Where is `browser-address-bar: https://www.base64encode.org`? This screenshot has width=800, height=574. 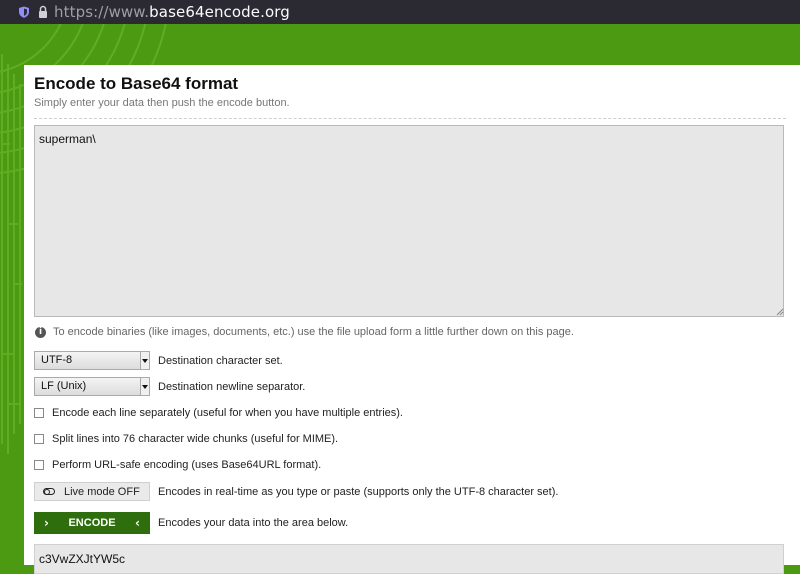 browser-address-bar: https://www.base64encode.org is located at coordinates (400, 12).